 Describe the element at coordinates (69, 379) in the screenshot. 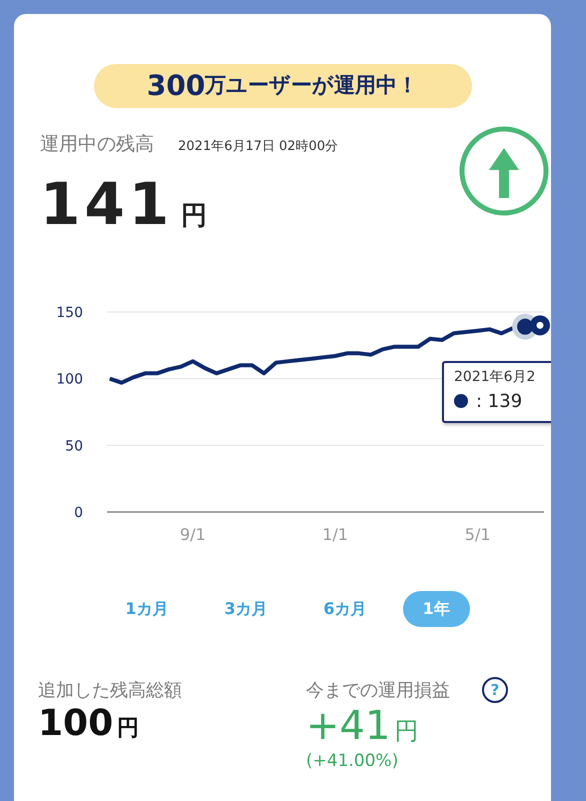

I see `y-axis-label: 100` at that location.